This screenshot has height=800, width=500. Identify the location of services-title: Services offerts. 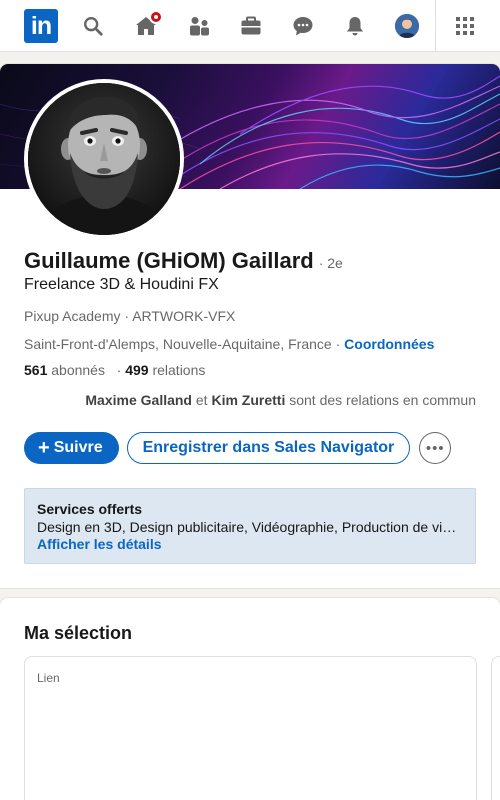
(90, 509).